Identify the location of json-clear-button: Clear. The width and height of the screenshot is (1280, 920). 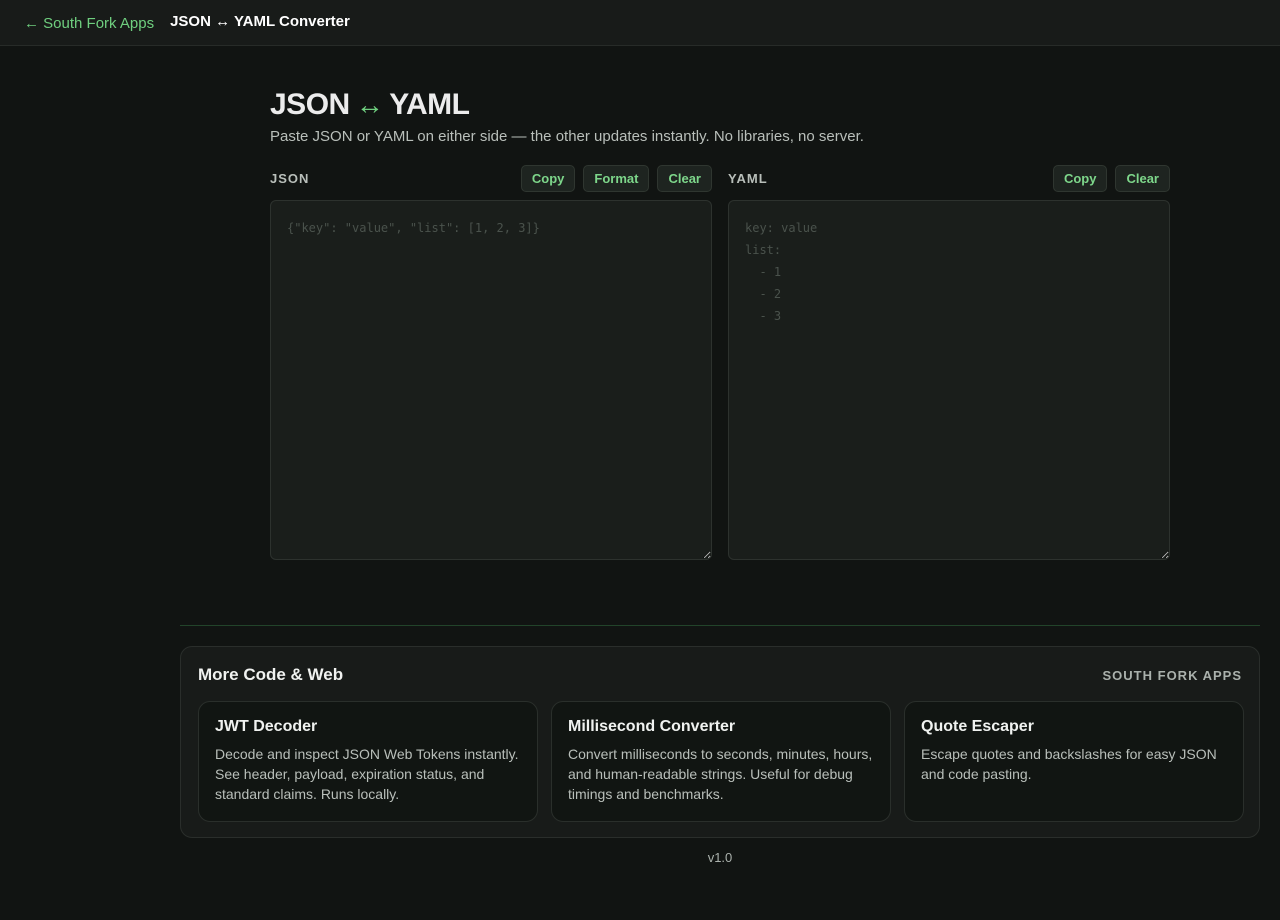
(684, 178).